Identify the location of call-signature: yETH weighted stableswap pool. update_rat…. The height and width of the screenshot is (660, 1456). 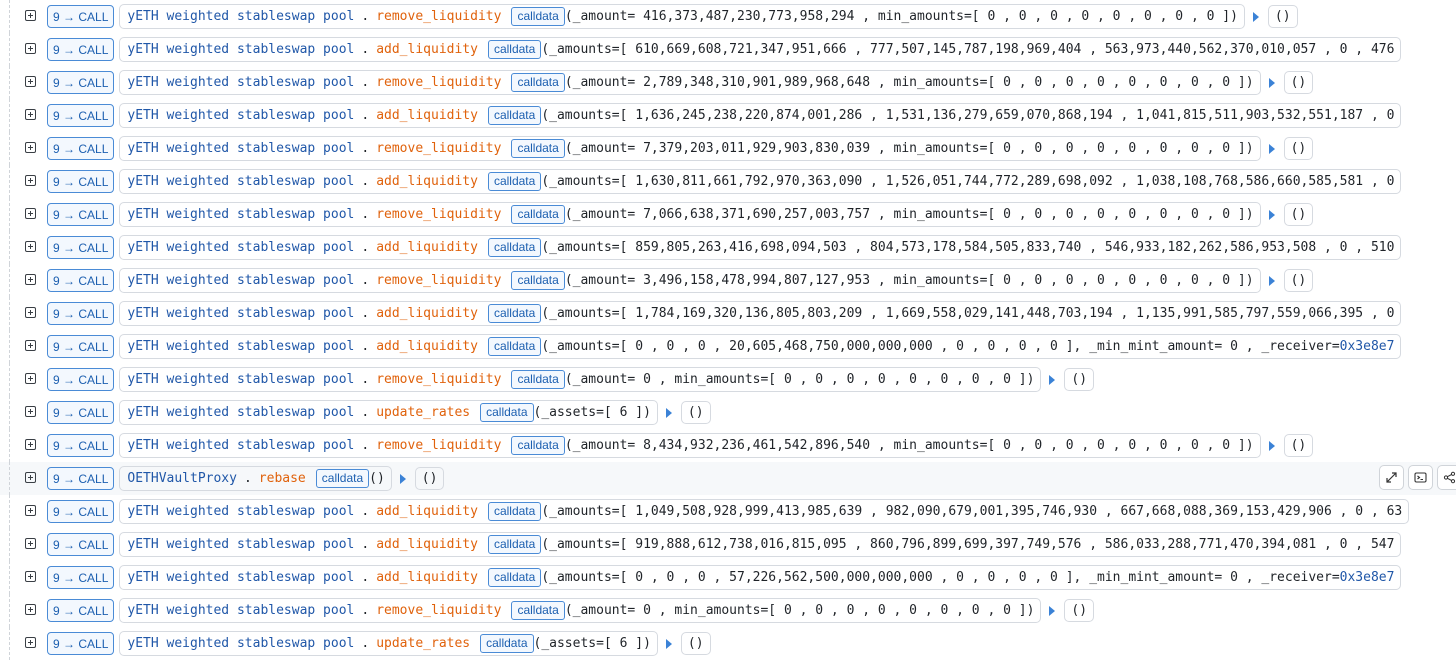
(388, 643).